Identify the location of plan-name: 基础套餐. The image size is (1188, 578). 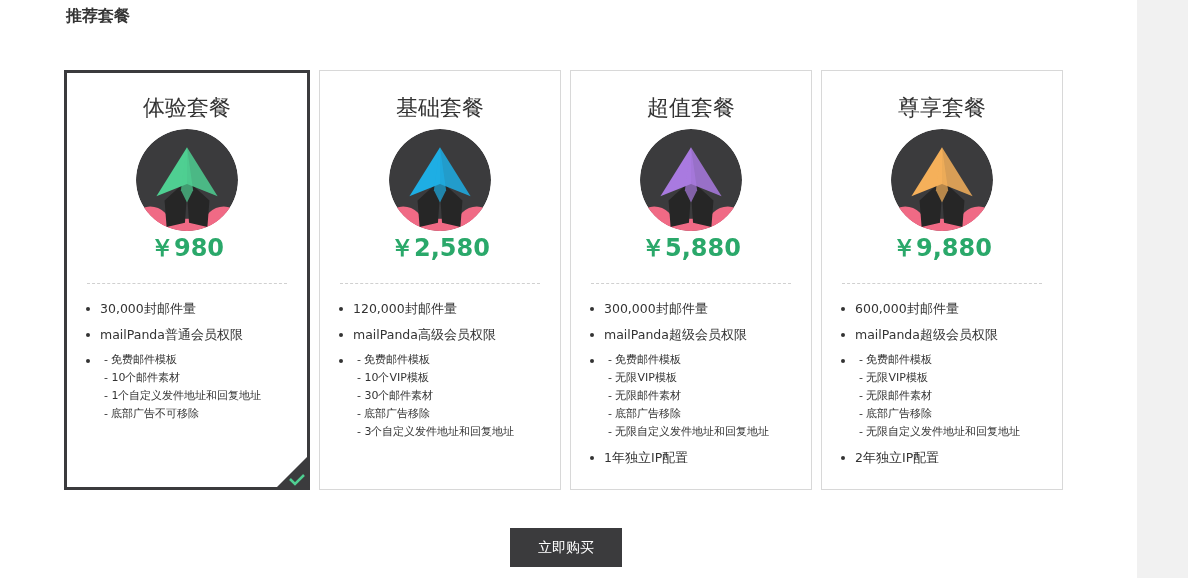
(440, 108).